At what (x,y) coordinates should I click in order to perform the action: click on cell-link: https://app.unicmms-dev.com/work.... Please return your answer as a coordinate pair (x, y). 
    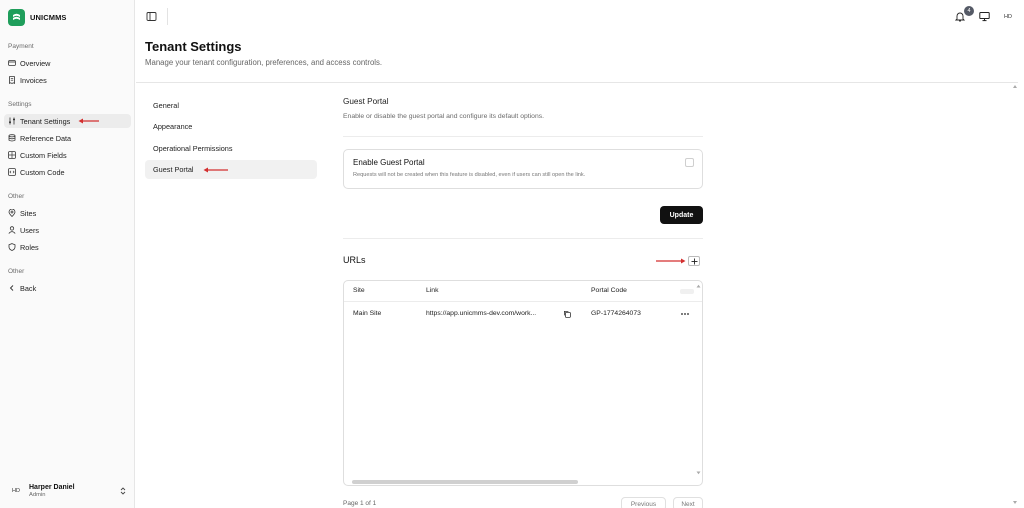
    Looking at the image, I should click on (491, 313).